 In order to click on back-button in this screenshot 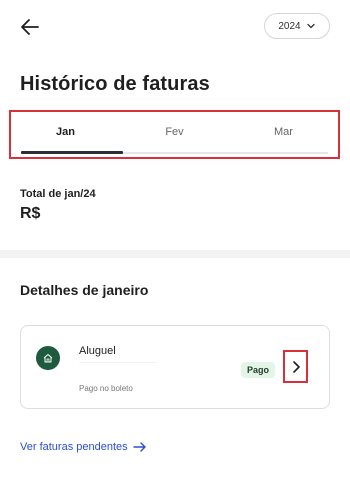, I will do `click(31, 27)`.